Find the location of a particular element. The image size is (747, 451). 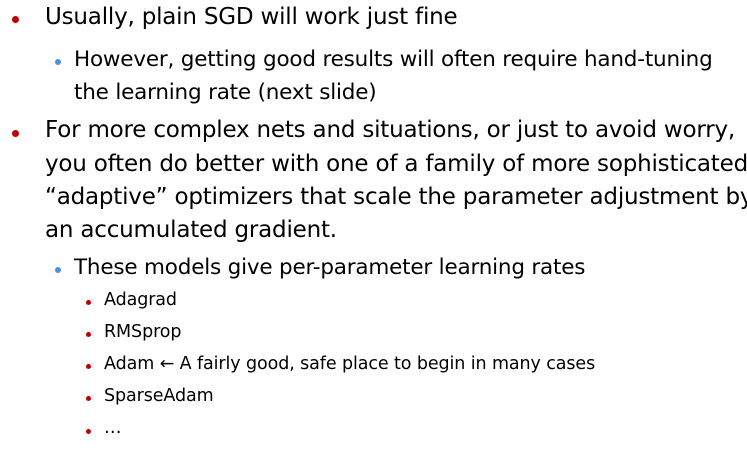

bullet-text: Usually, plain SGD will work just fine is located at coordinates (251, 17).